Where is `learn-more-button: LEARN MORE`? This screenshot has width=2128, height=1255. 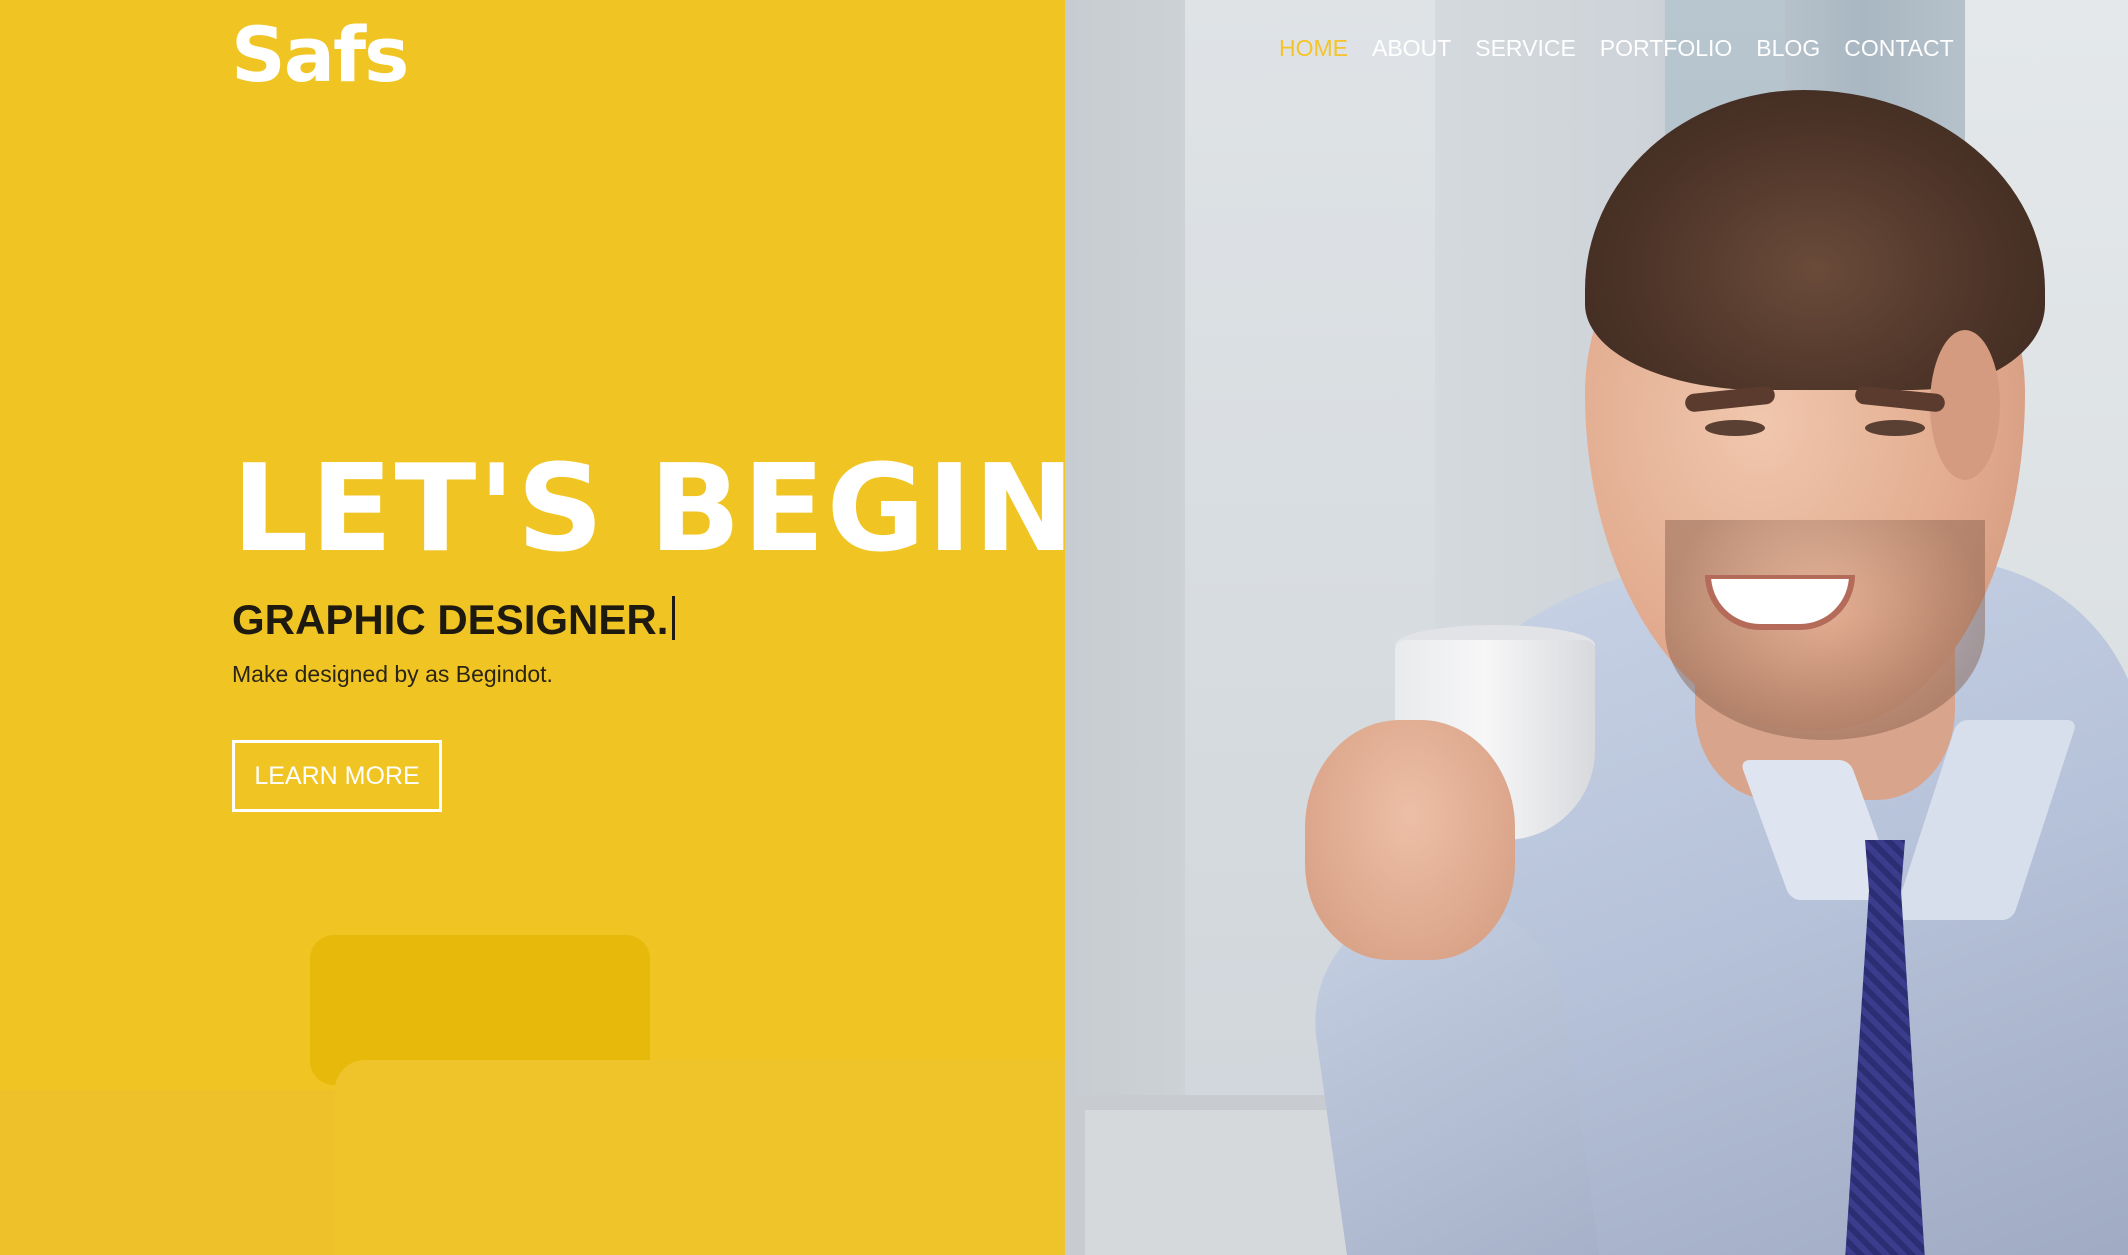 learn-more-button: LEARN MORE is located at coordinates (337, 776).